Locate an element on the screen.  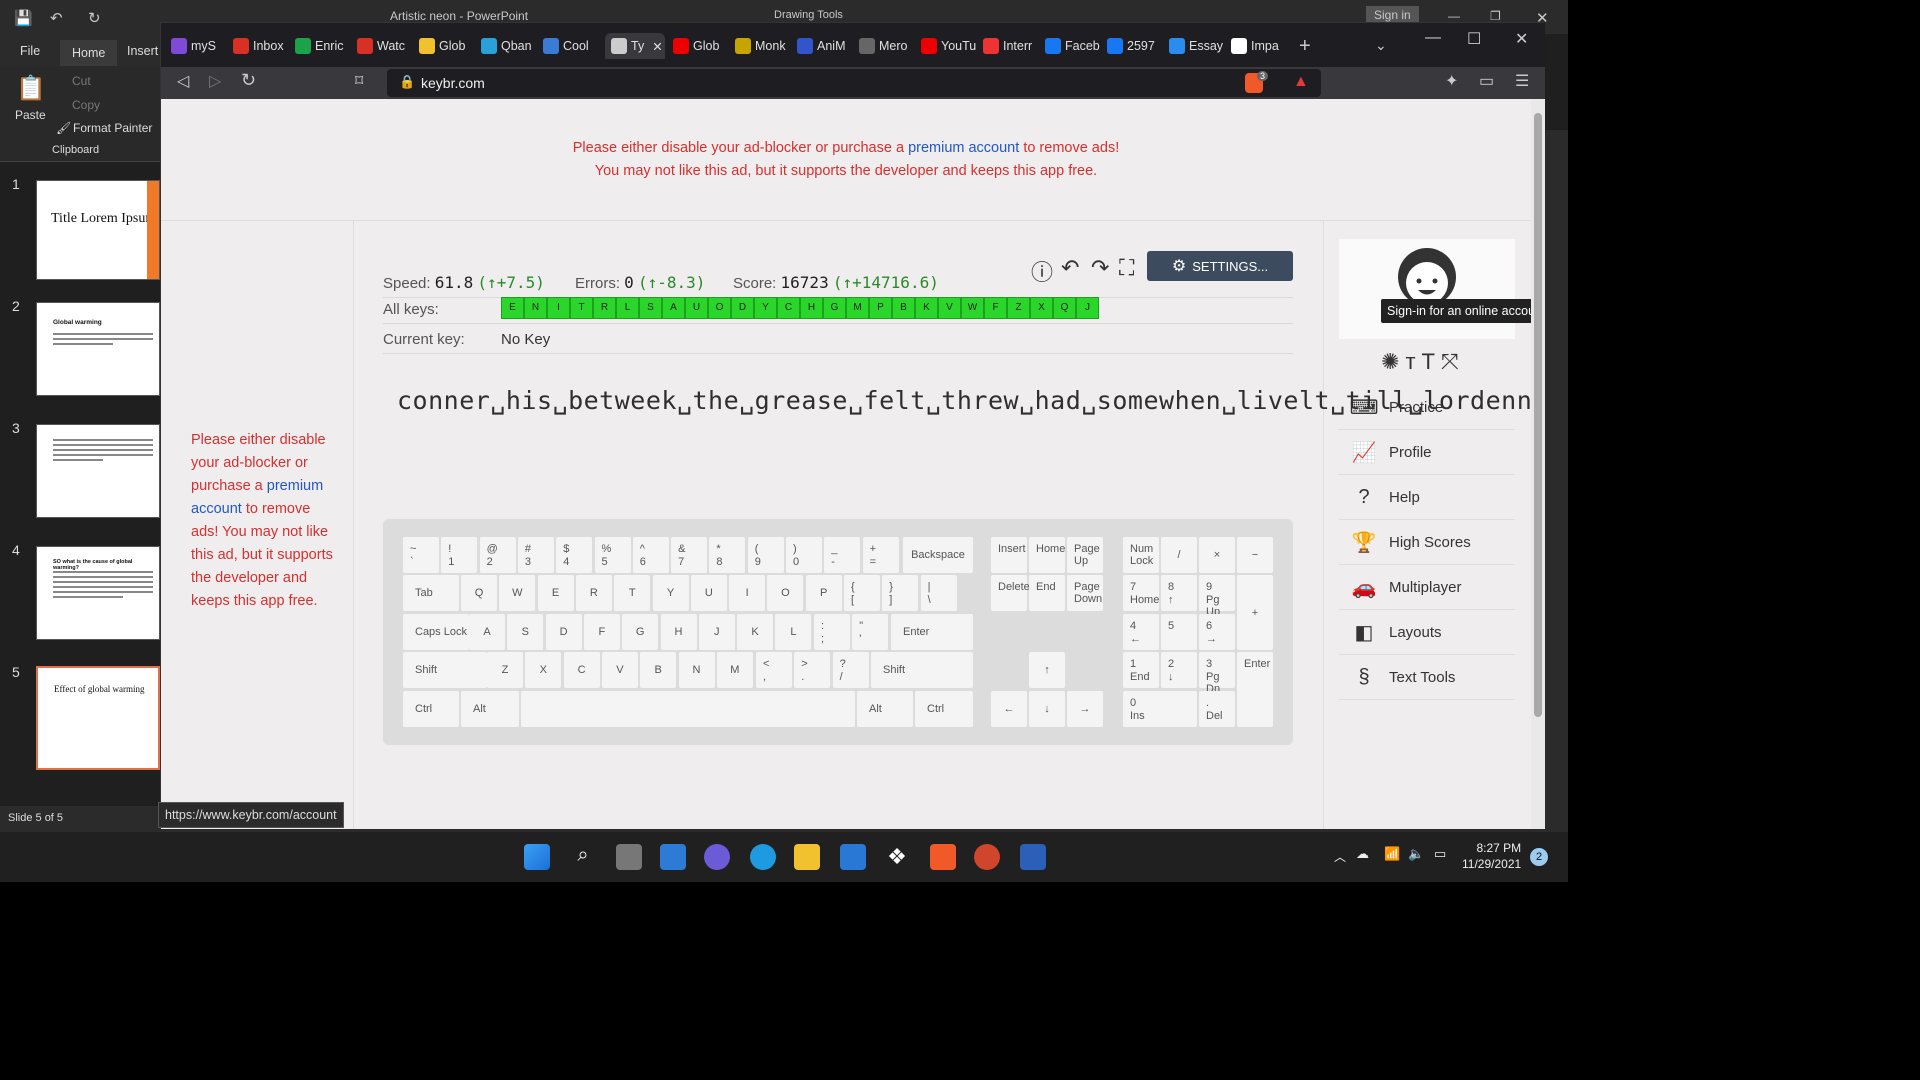
clock: 8:27 PM 11/29/2021 is located at coordinates (1491, 856).